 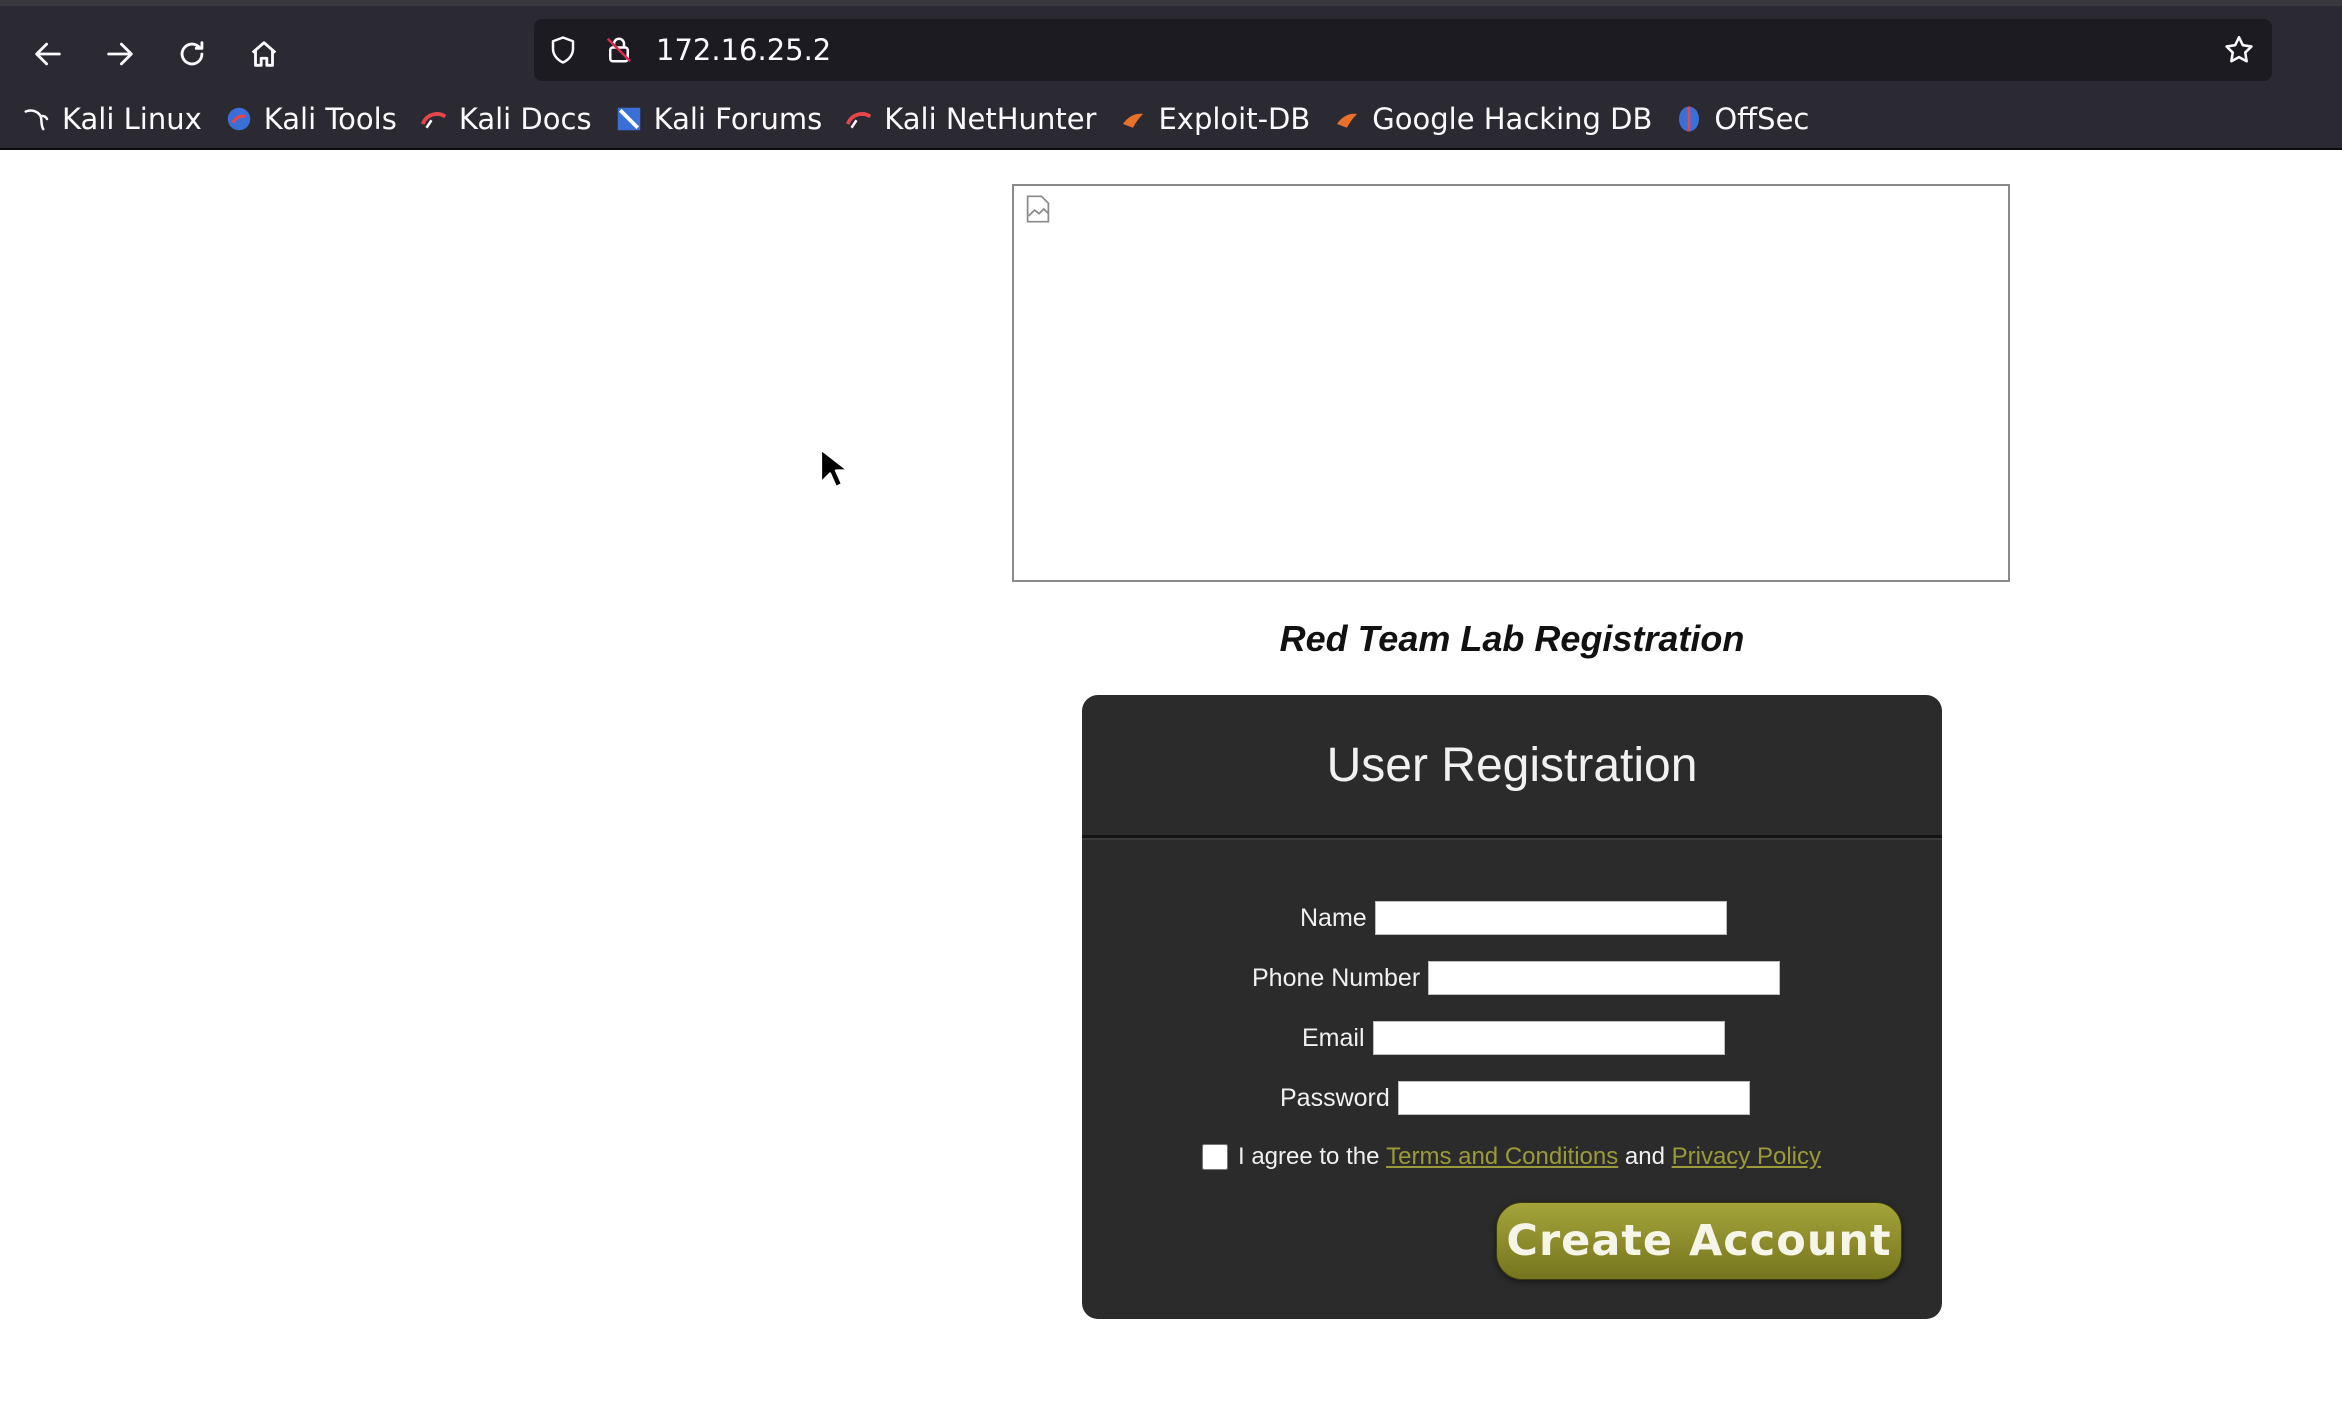 I want to click on bookmark-item: Kali NetHunter, so click(x=970, y=119).